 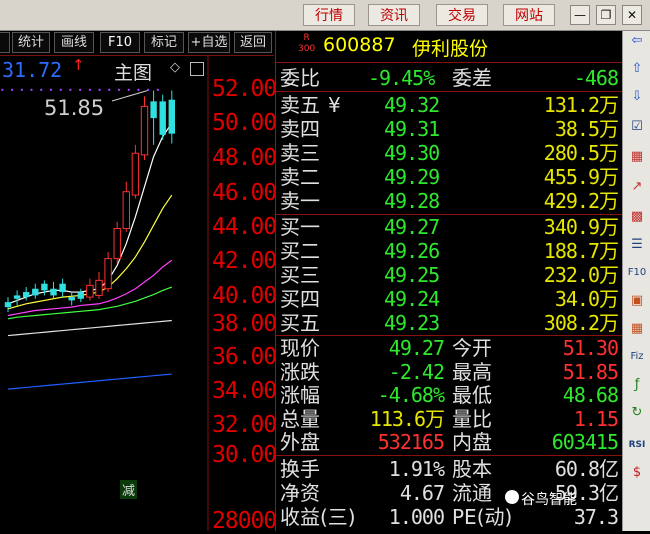 What do you see at coordinates (416, 371) in the screenshot?
I see `stat-value: -2.42` at bounding box center [416, 371].